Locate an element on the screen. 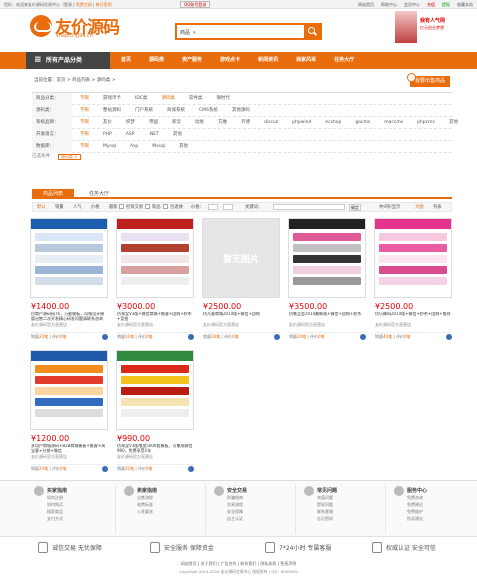 This screenshot has height=580, width=477. filter-option: ecshop is located at coordinates (333, 123).